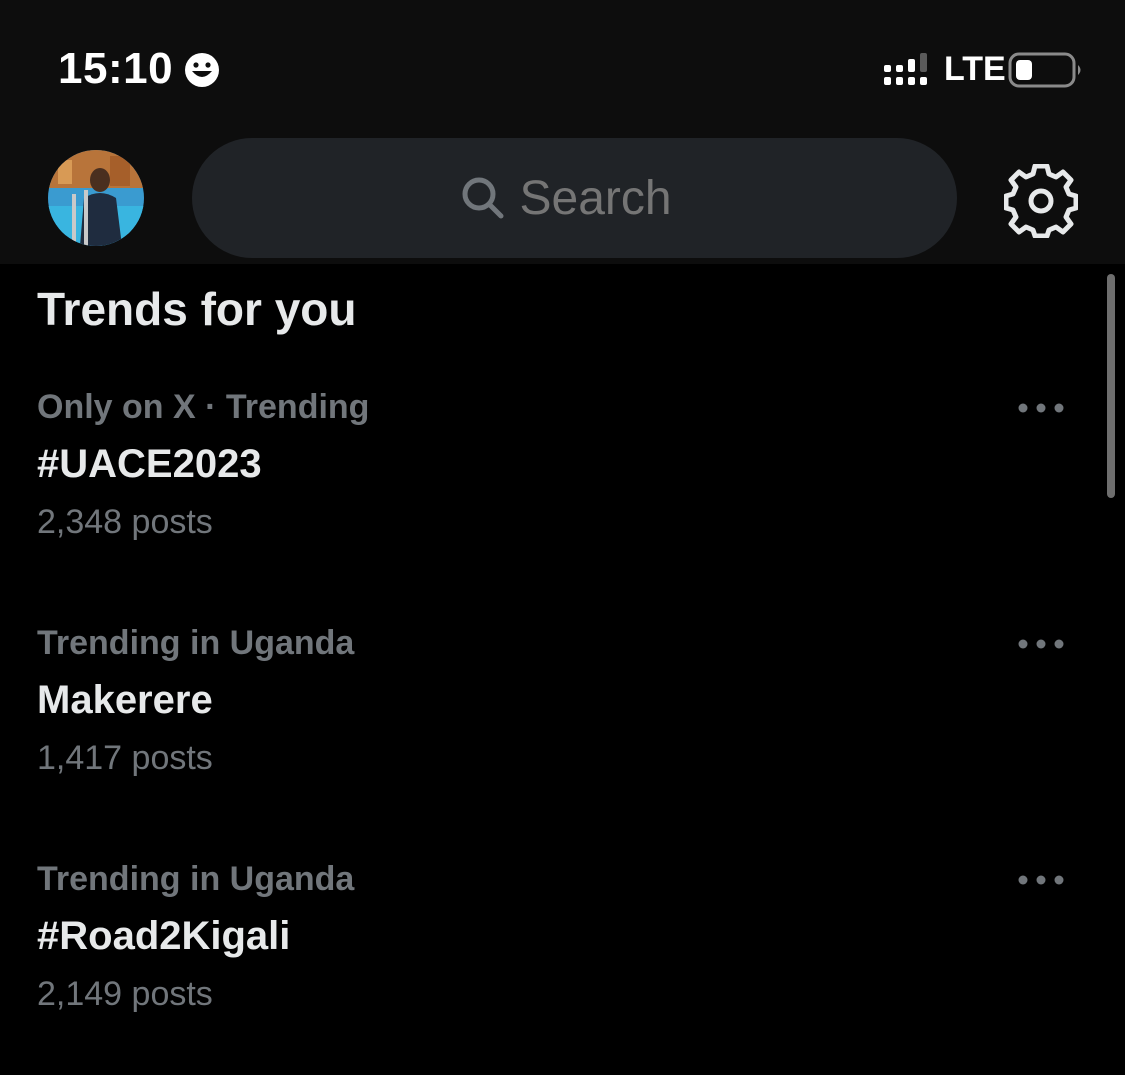 The width and height of the screenshot is (1125, 1075). Describe the element at coordinates (482, 198) in the screenshot. I see `search-icon` at that location.